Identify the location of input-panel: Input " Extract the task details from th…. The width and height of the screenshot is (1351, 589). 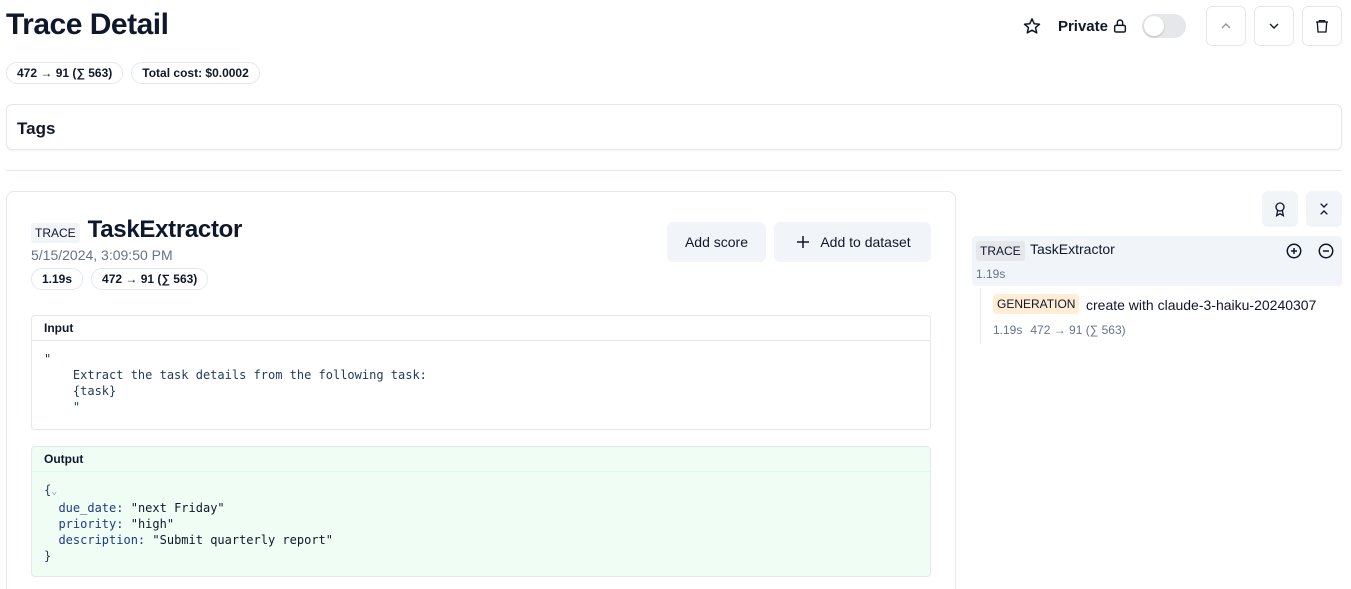
(481, 372).